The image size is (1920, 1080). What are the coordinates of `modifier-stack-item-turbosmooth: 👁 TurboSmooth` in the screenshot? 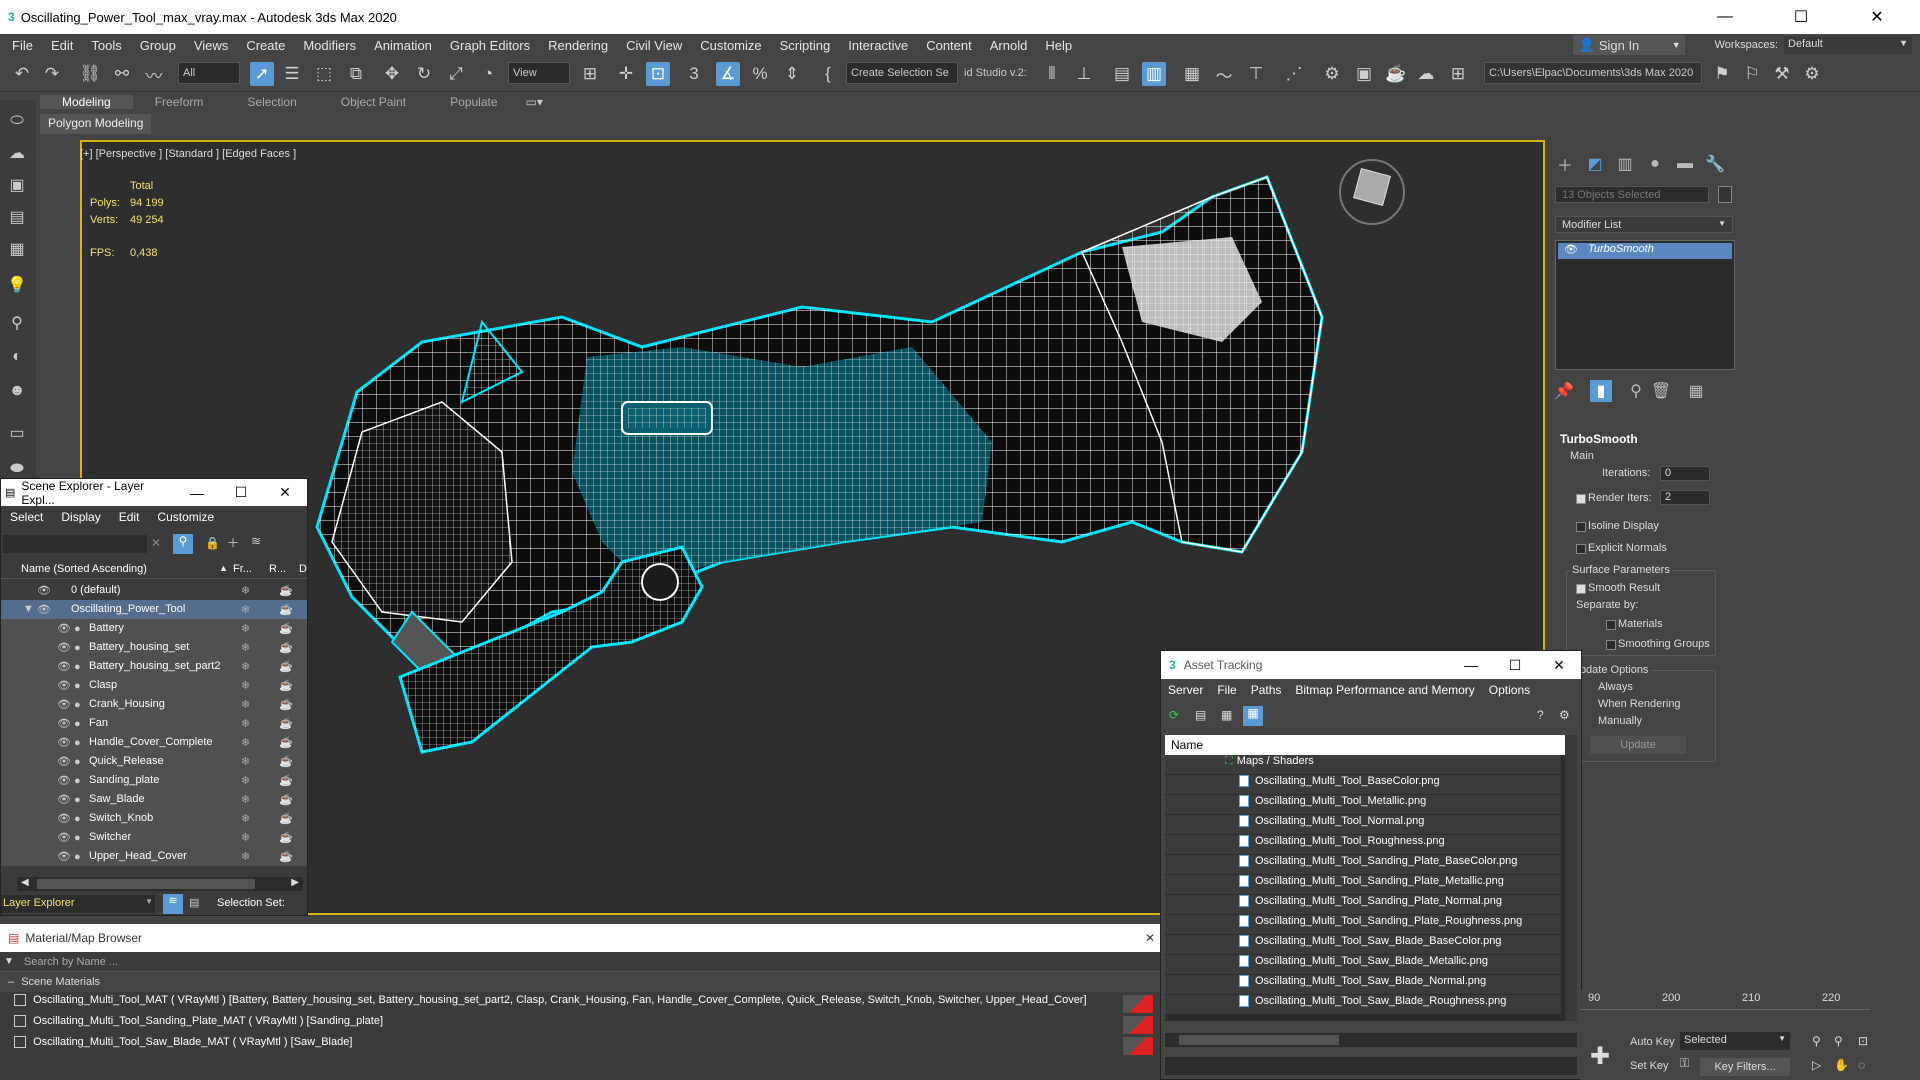 It's located at (1645, 251).